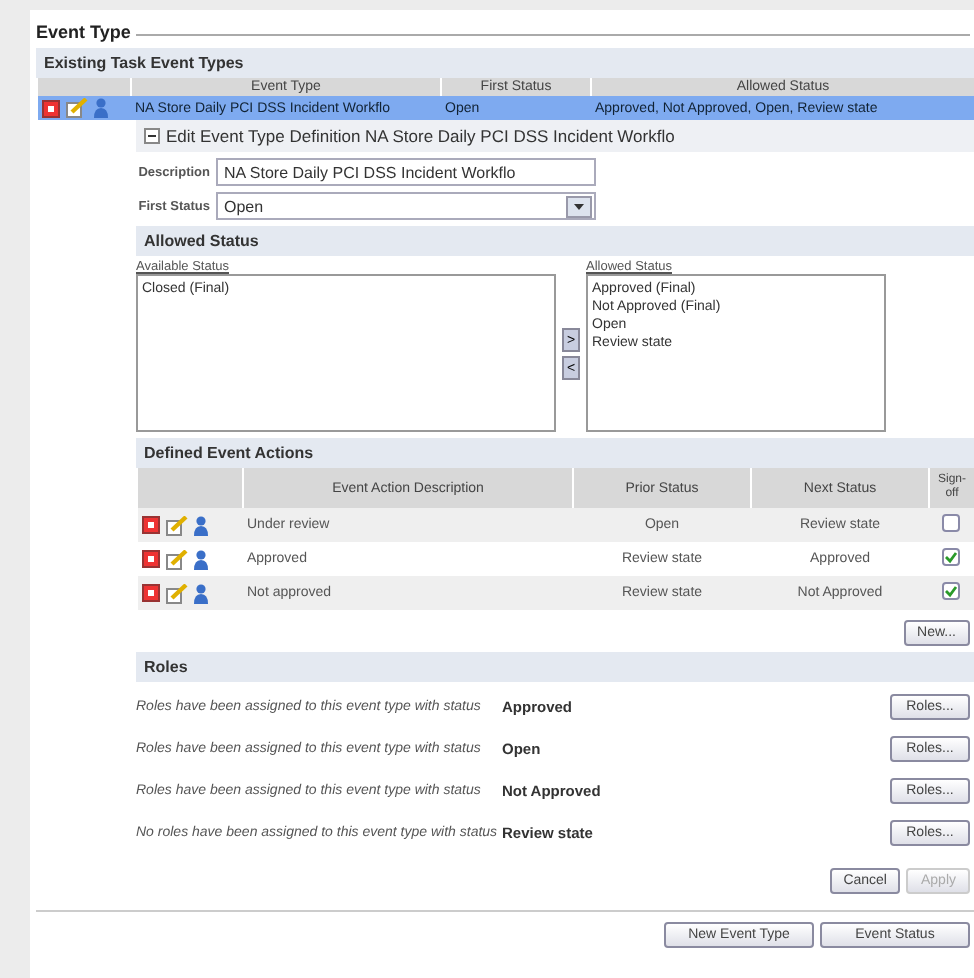 The image size is (974, 978). I want to click on section-header: Defined Event Actions, so click(555, 453).